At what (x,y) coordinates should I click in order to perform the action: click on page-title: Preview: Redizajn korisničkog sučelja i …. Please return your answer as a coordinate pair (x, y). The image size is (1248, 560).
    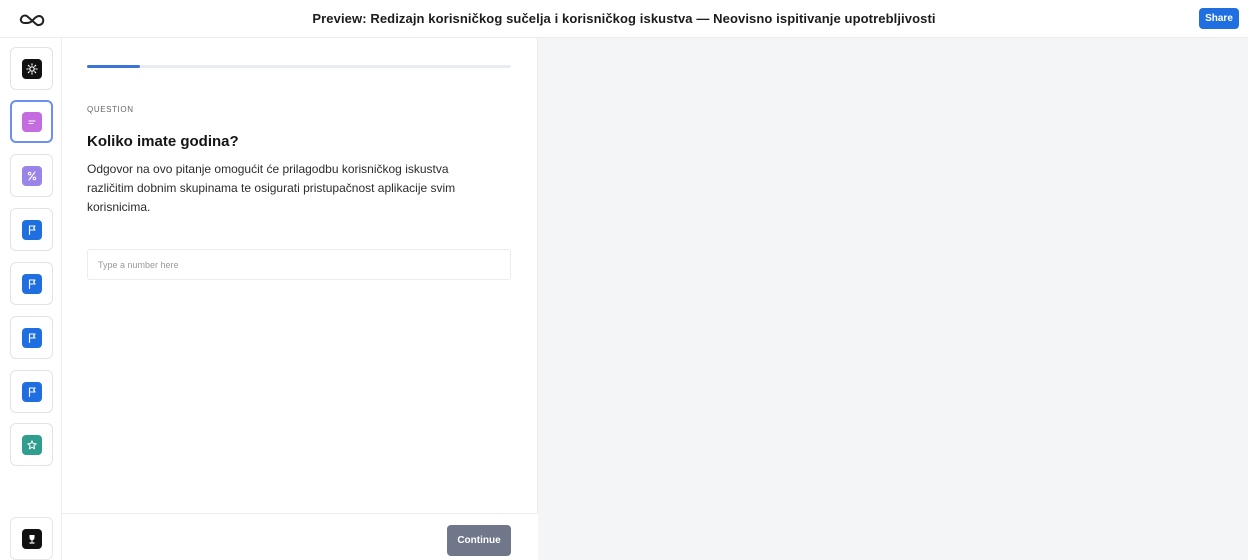
    Looking at the image, I should click on (624, 18).